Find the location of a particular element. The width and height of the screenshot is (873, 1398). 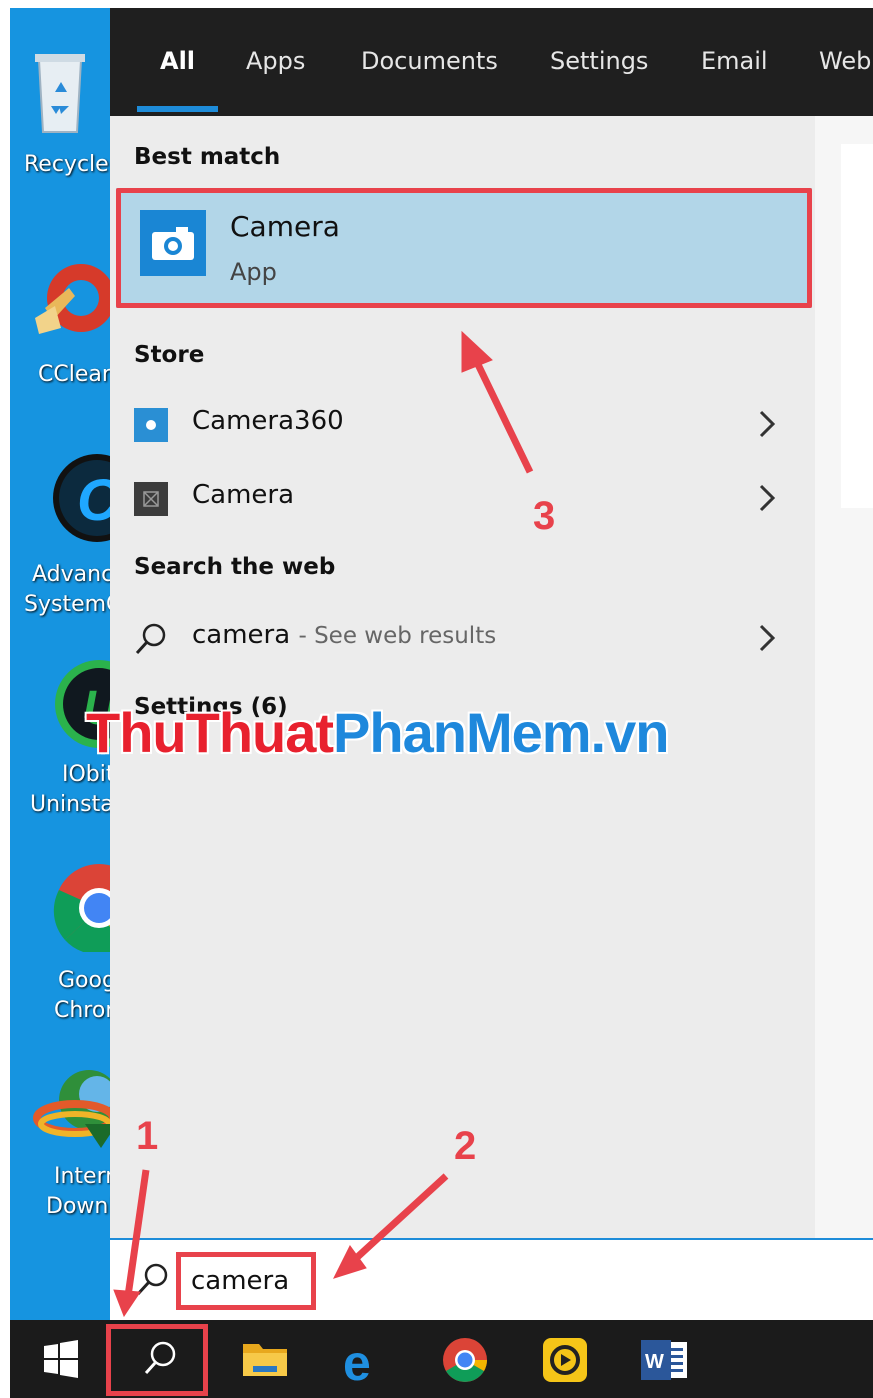

annotation-number-1: 1 is located at coordinates (147, 1136).